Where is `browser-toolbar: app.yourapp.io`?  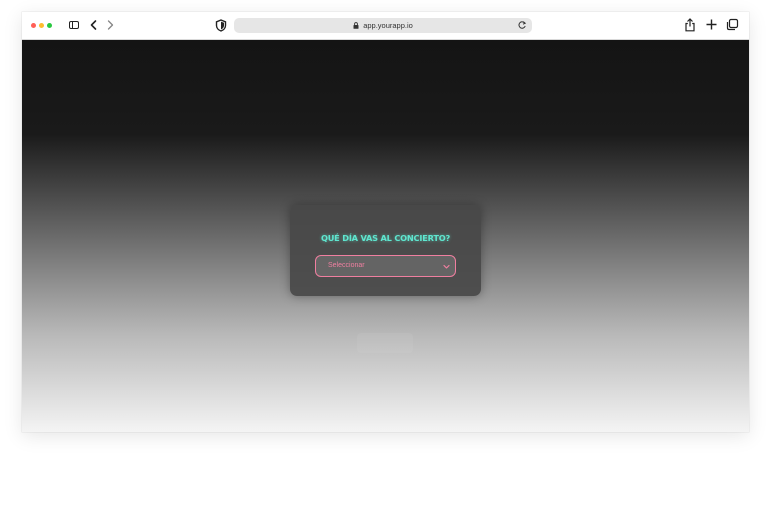
browser-toolbar: app.yourapp.io is located at coordinates (385, 26).